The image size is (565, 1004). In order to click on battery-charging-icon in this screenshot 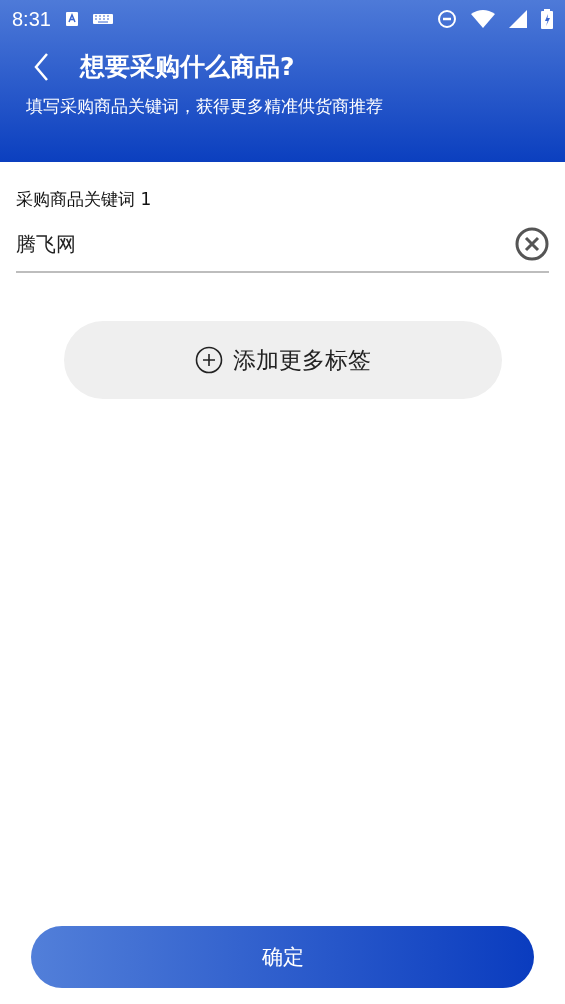, I will do `click(547, 19)`.